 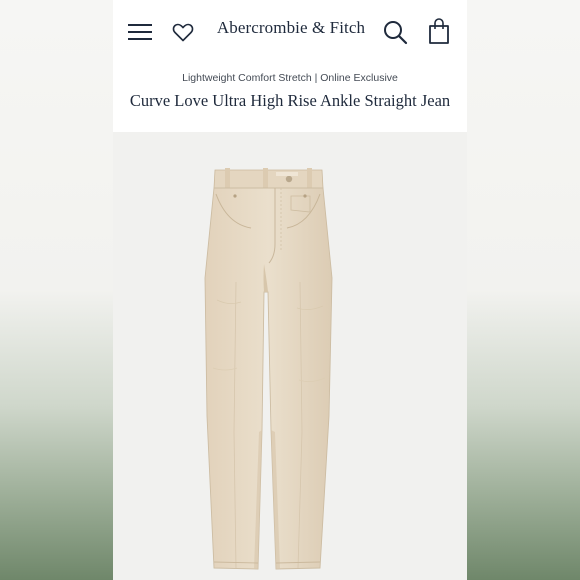 What do you see at coordinates (183, 32) in the screenshot?
I see `heart-icon` at bounding box center [183, 32].